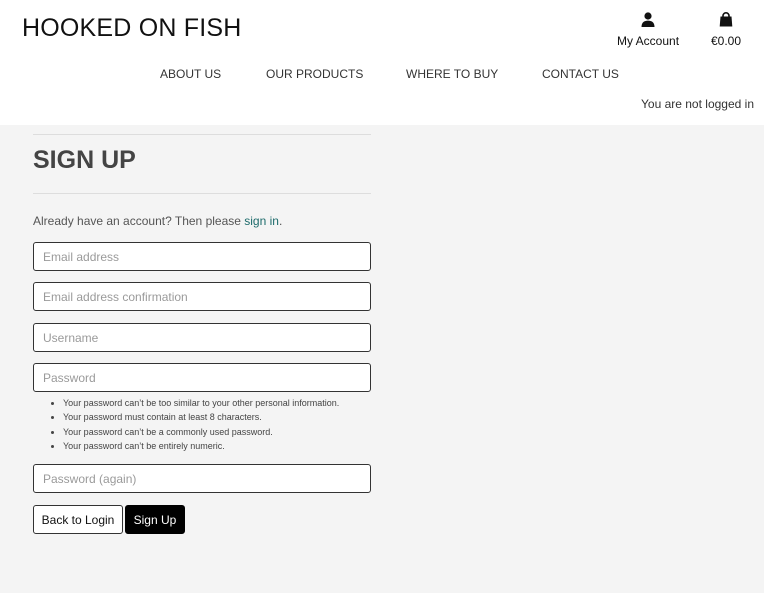 The height and width of the screenshot is (593, 764). Describe the element at coordinates (697, 104) in the screenshot. I see `login-status: You are not logged in` at that location.